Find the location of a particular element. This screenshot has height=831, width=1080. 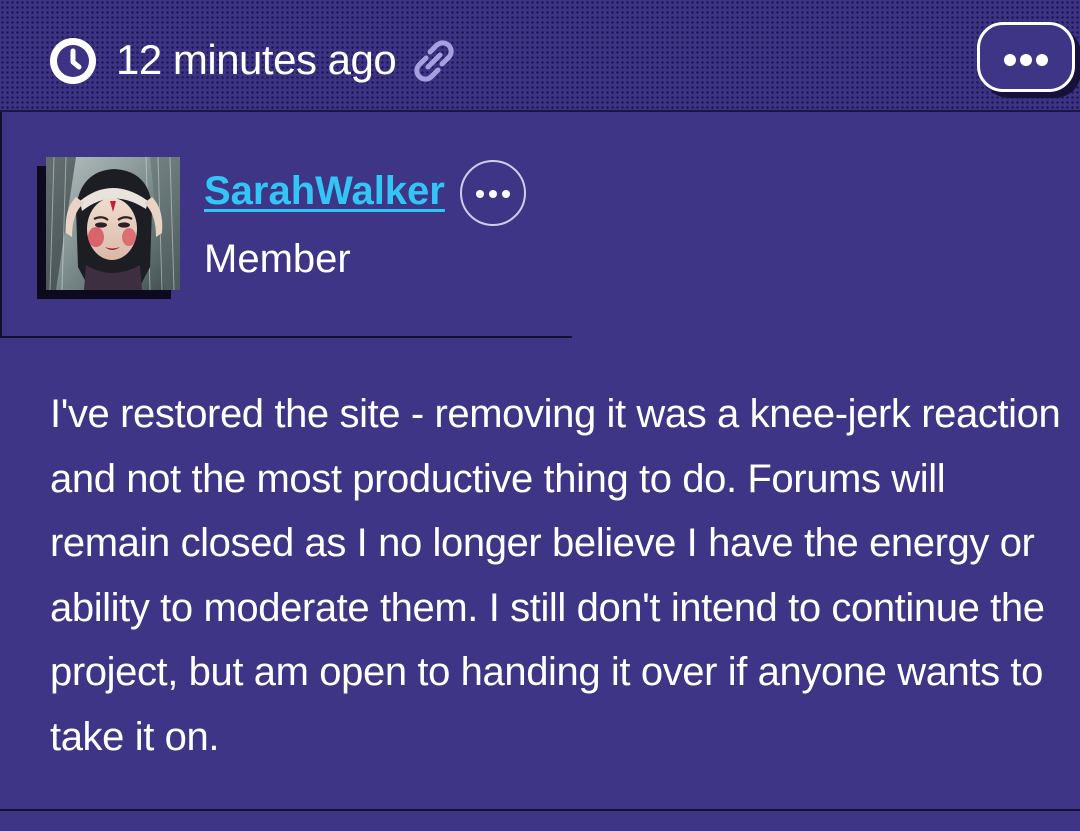

user-options-button is located at coordinates (493, 193).